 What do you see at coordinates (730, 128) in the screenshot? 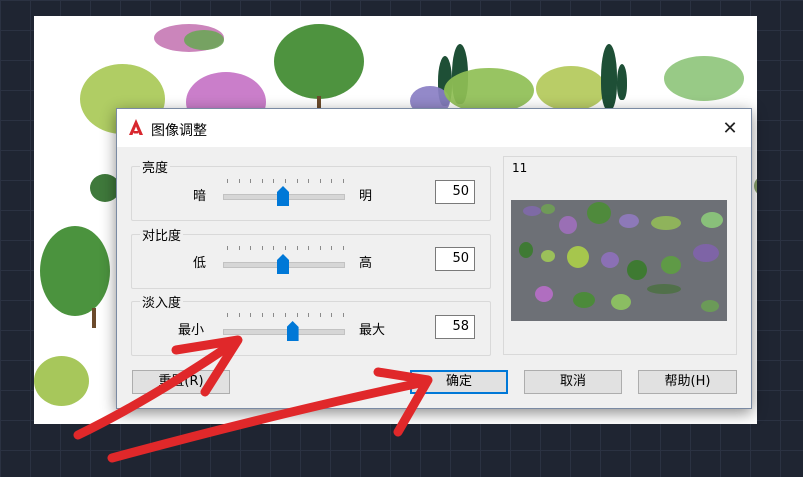
I see `close-icon: ✕` at bounding box center [730, 128].